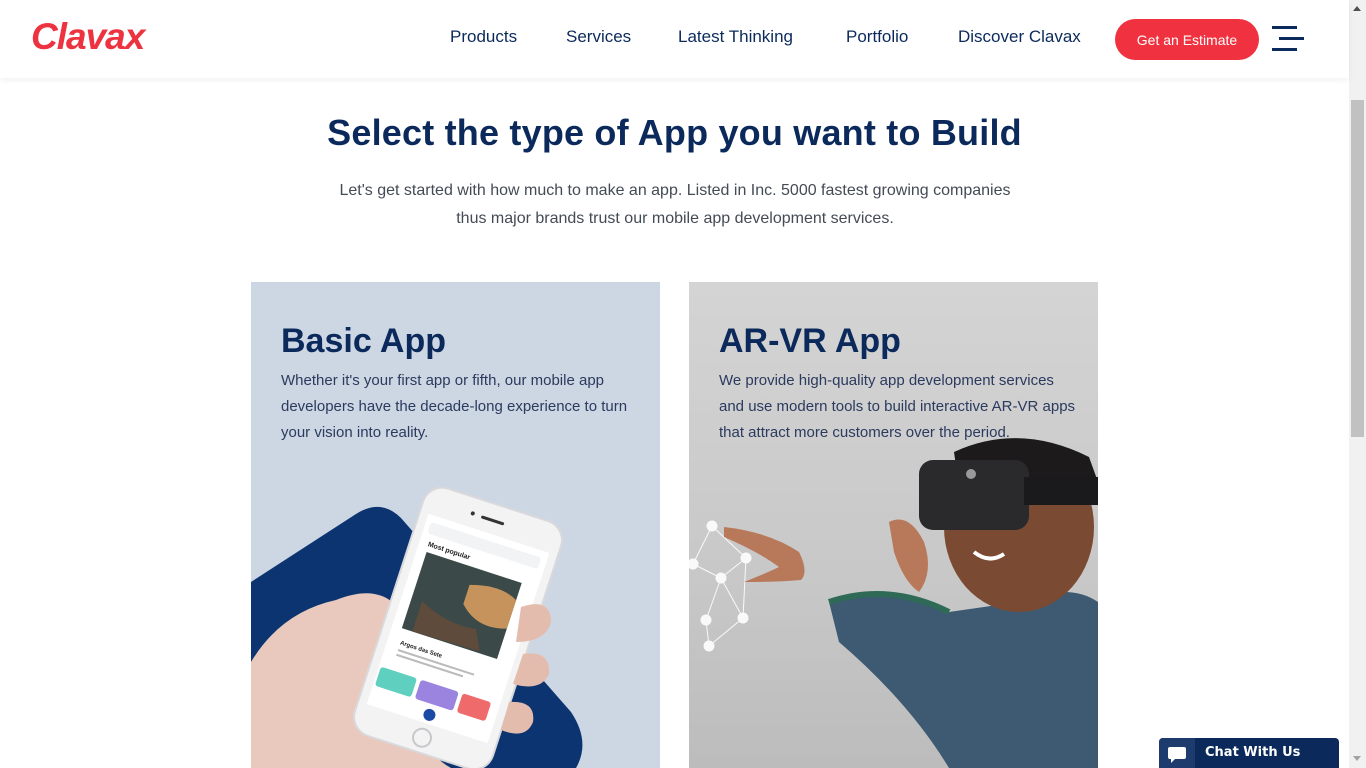 This screenshot has width=1366, height=768. I want to click on hand-holding-phone-image: Most popular Argos das Sete, so click(417, 627).